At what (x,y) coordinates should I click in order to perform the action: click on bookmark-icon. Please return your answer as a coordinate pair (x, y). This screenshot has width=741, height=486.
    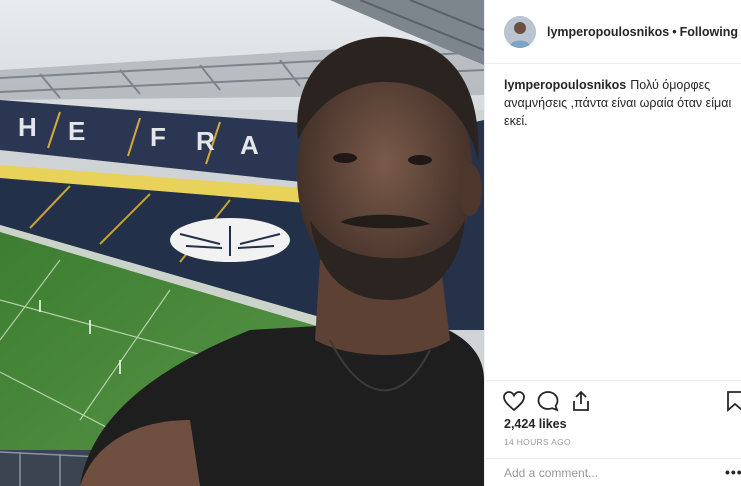
    Looking at the image, I should click on (734, 401).